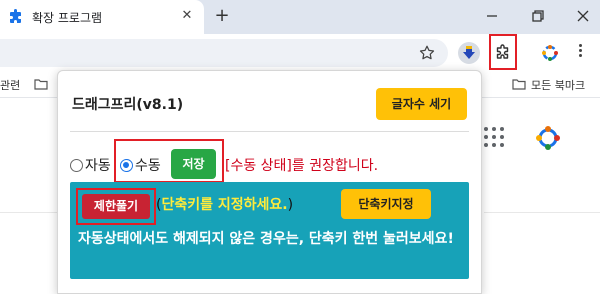 This screenshot has width=600, height=294. I want to click on extensions-button, so click(503, 52).